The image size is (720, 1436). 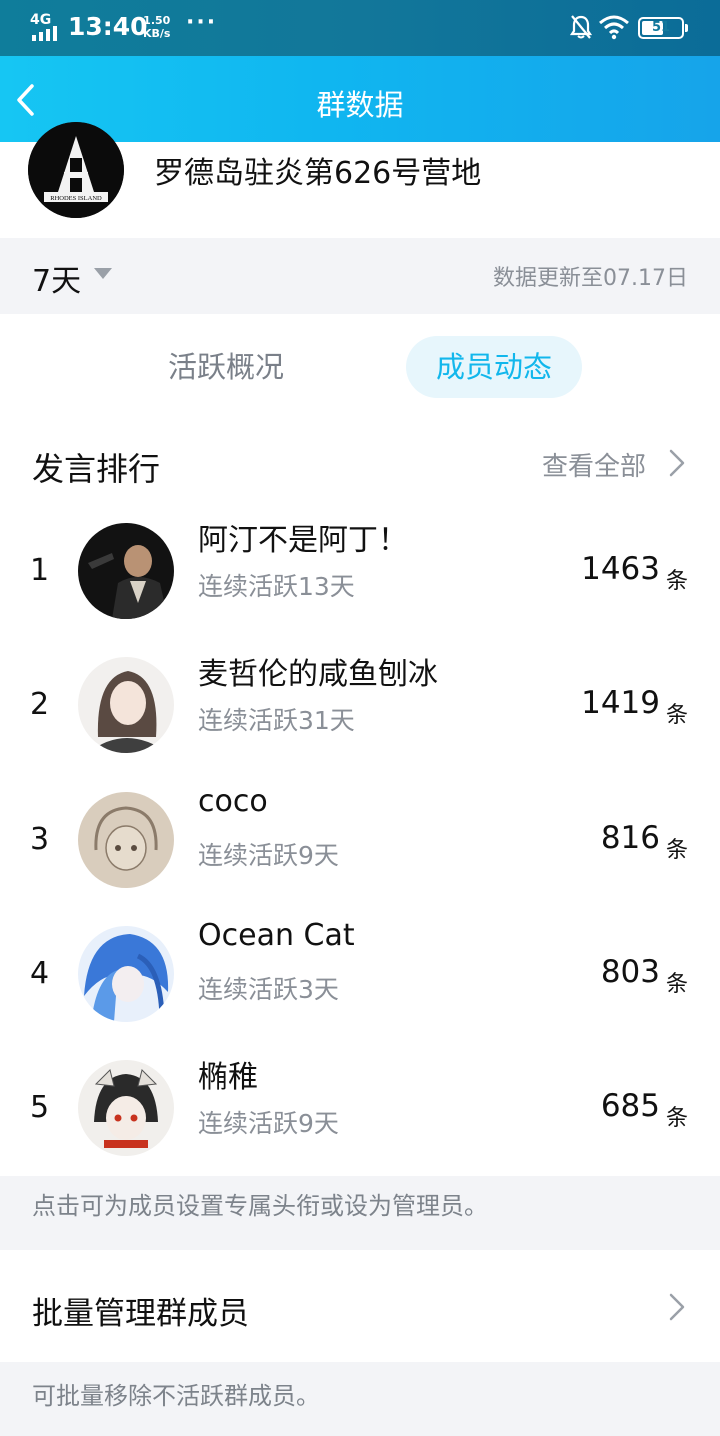 I want to click on tab-activity-overview: 活跃概况, so click(x=226, y=367).